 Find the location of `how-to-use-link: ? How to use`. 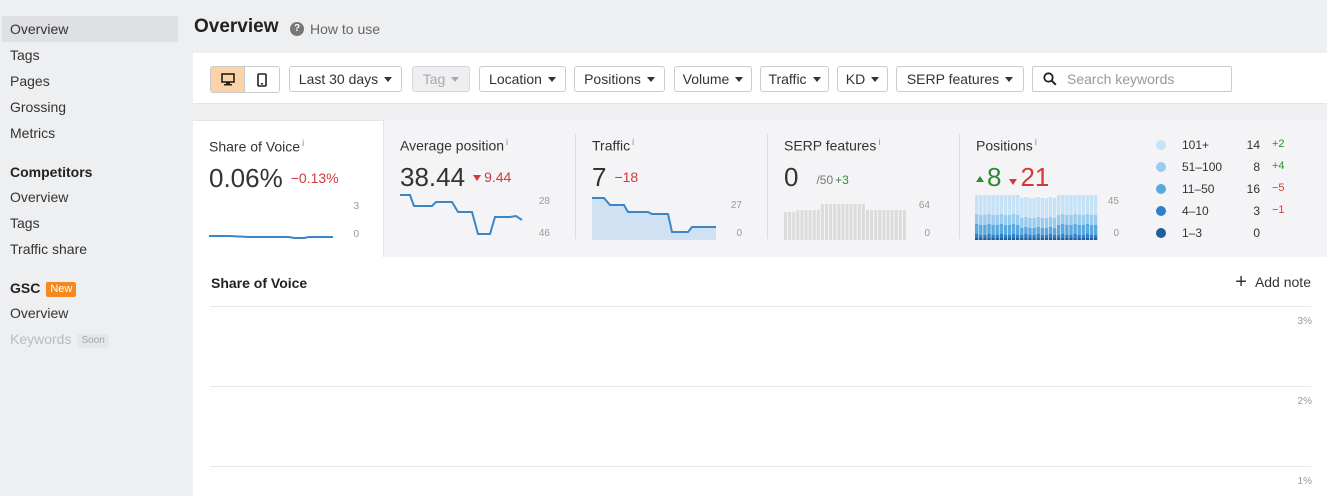

how-to-use-link: ? How to use is located at coordinates (335, 29).